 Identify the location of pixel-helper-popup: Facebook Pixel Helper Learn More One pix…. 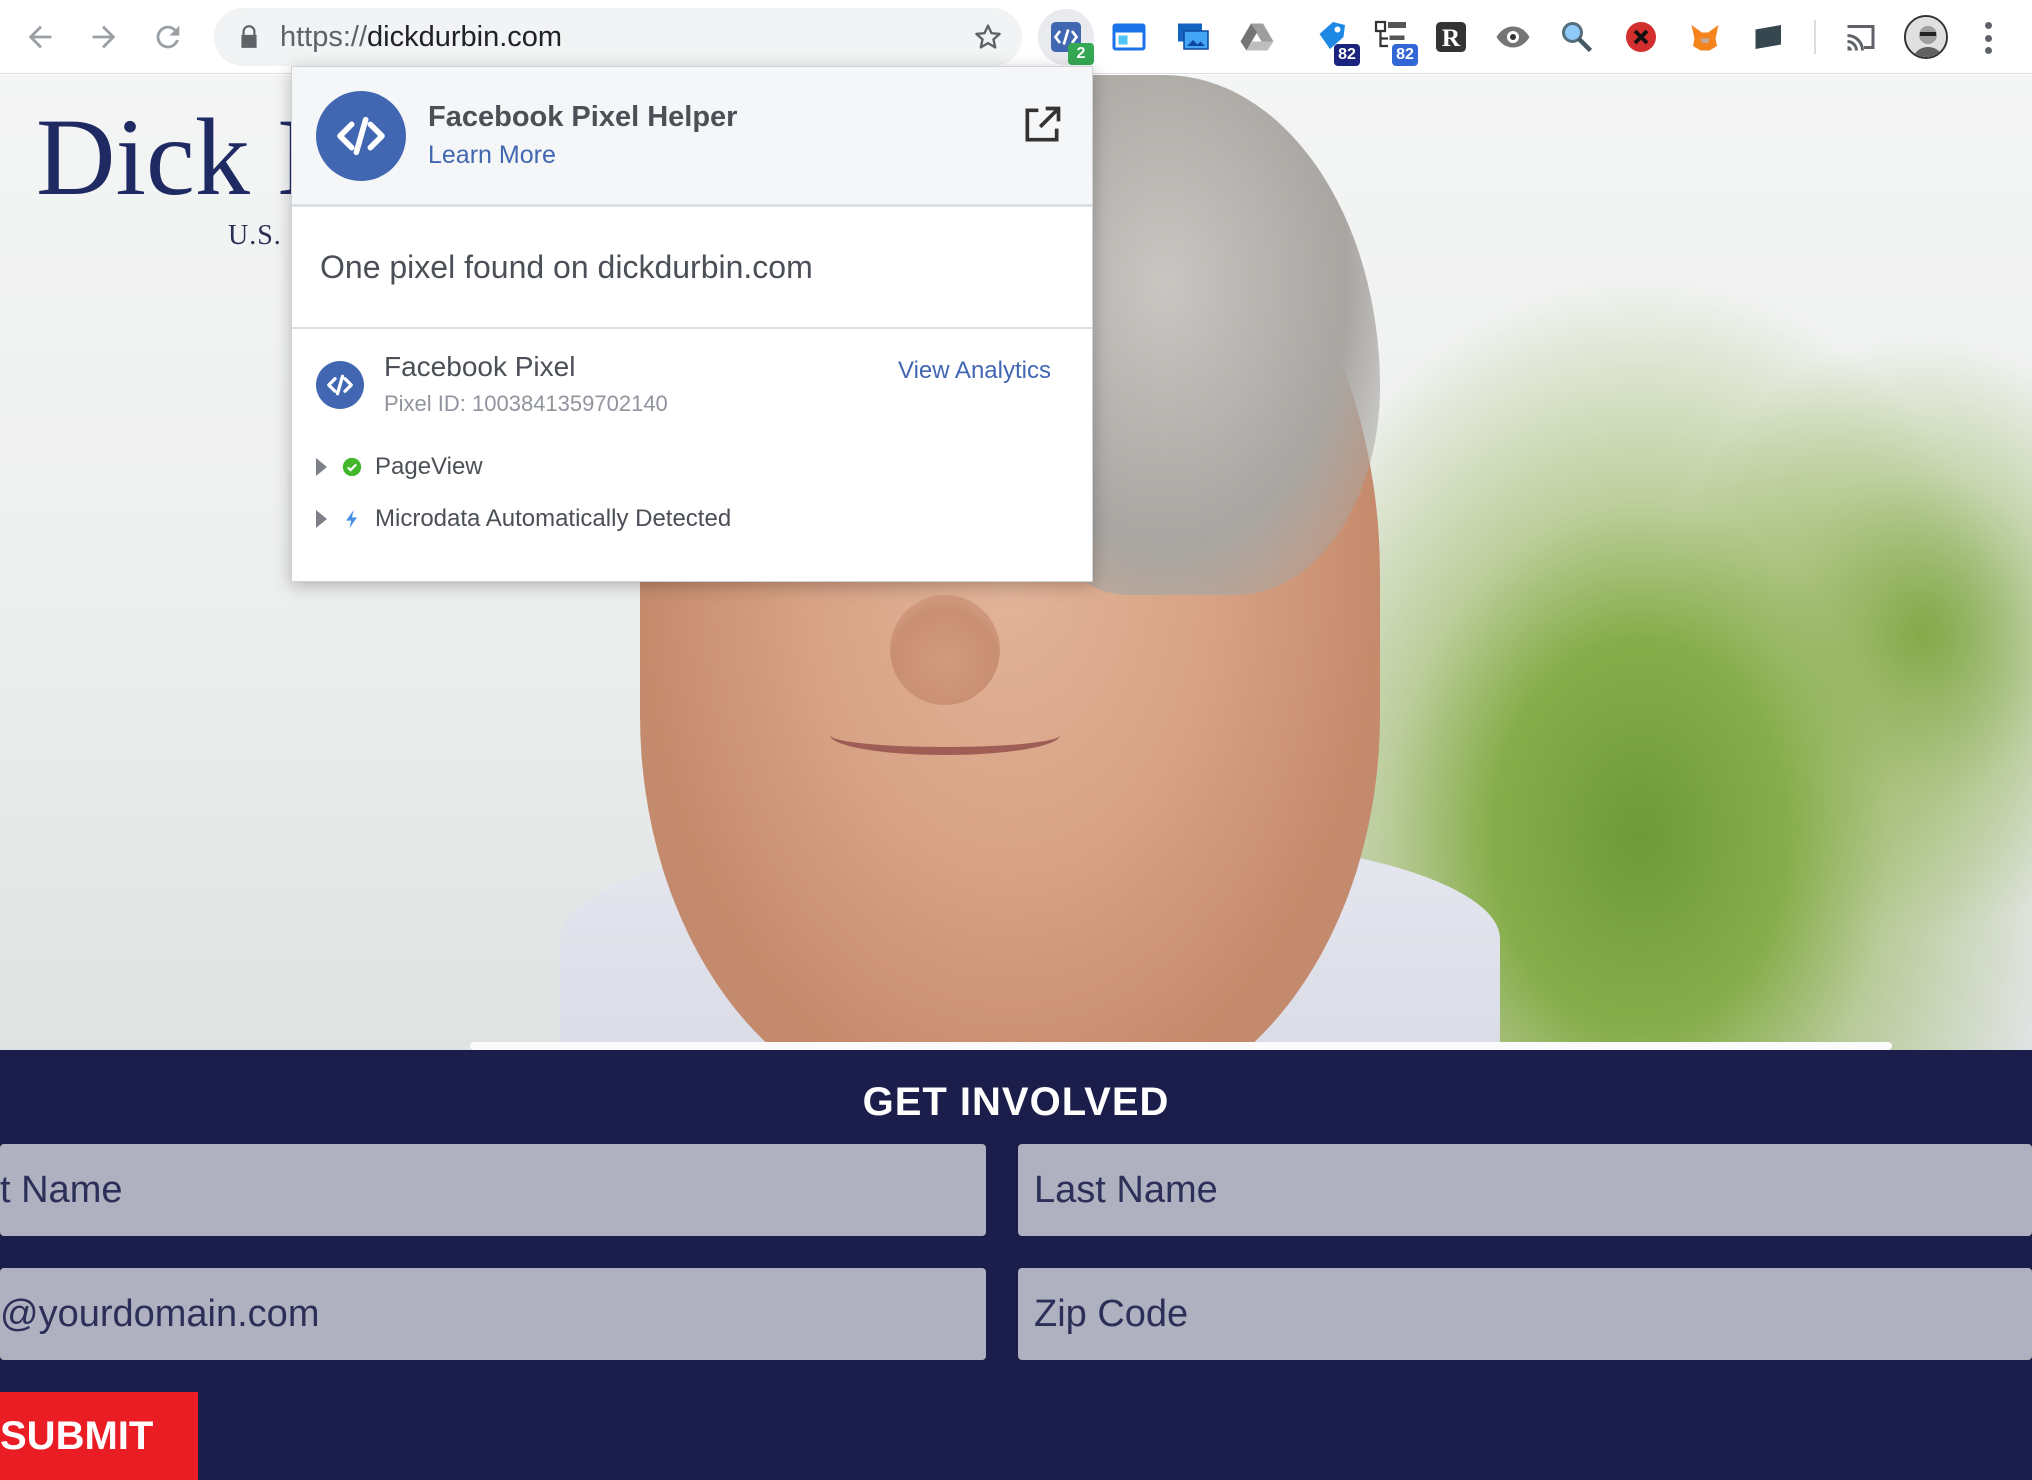
(692, 324).